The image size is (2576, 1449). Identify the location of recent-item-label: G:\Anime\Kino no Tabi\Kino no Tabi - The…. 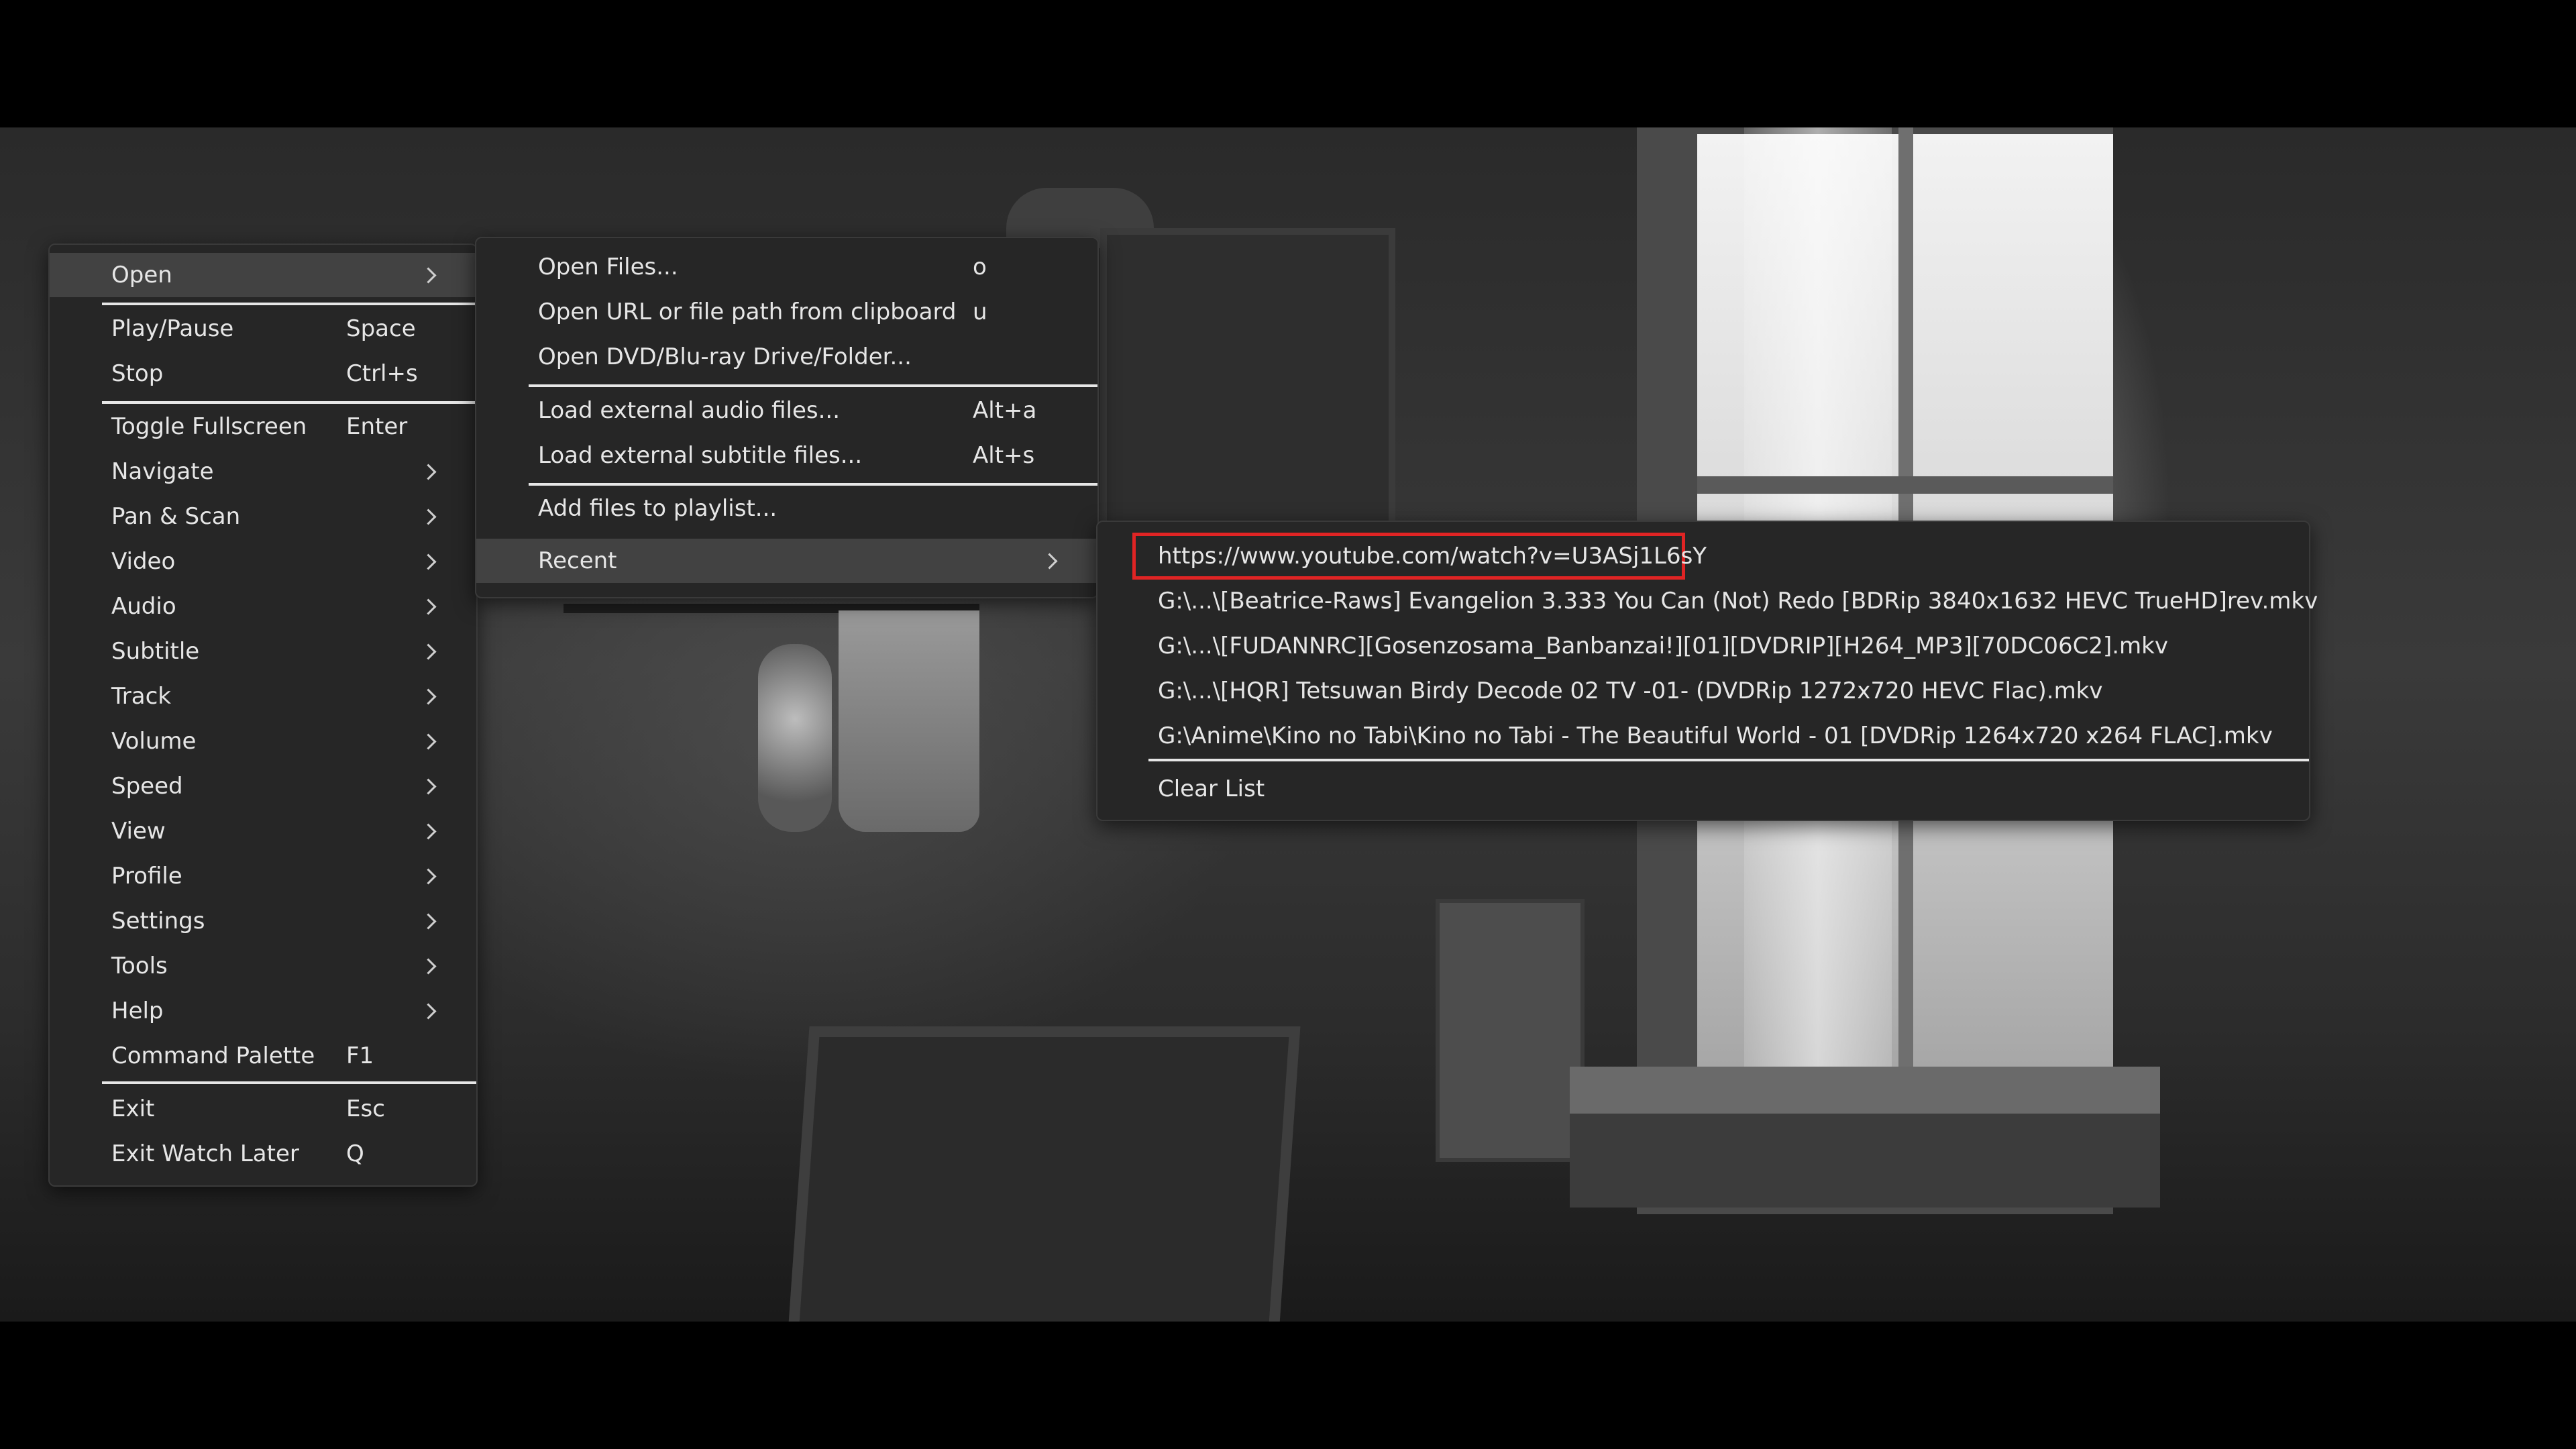
(1715, 735).